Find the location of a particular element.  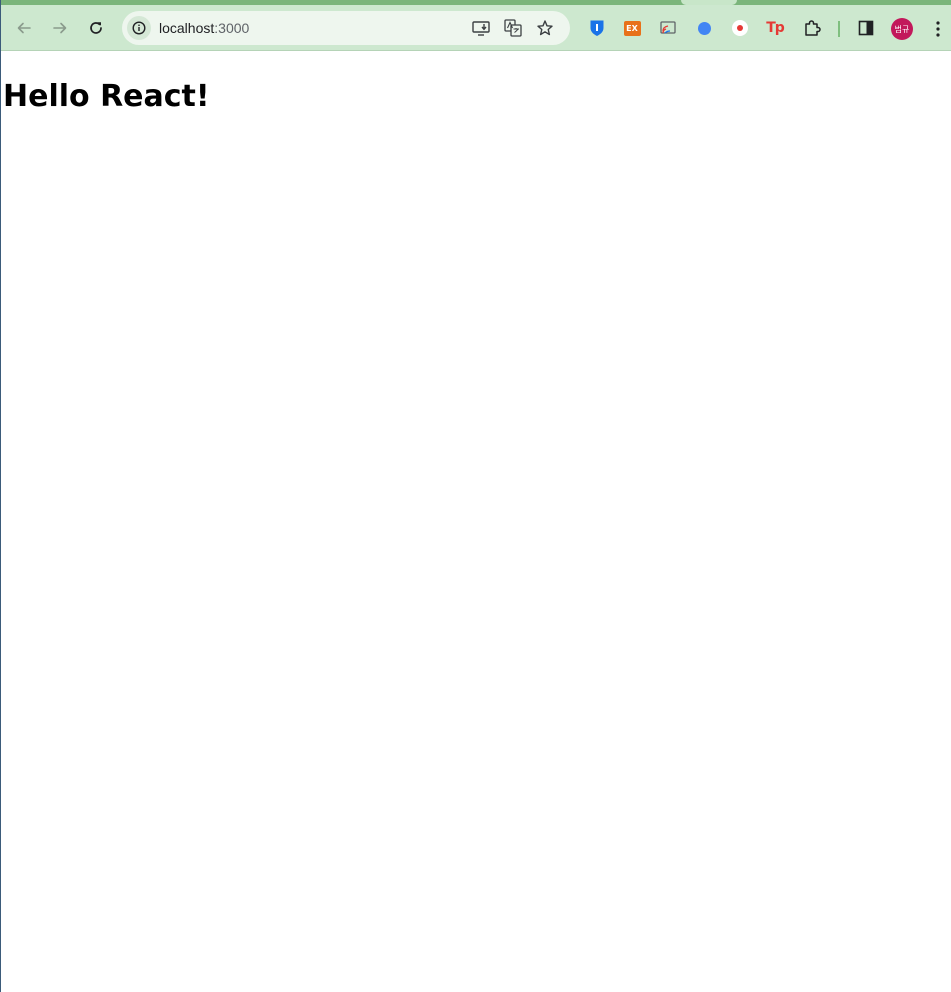

tp-extension: Tp is located at coordinates (775, 28).